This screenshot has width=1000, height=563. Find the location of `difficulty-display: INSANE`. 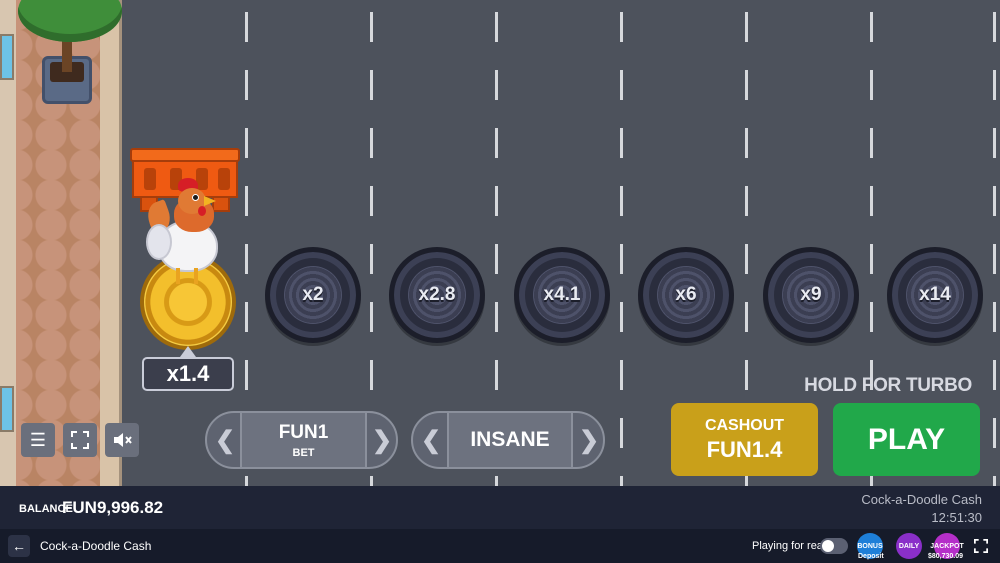

difficulty-display: INSANE is located at coordinates (510, 440).